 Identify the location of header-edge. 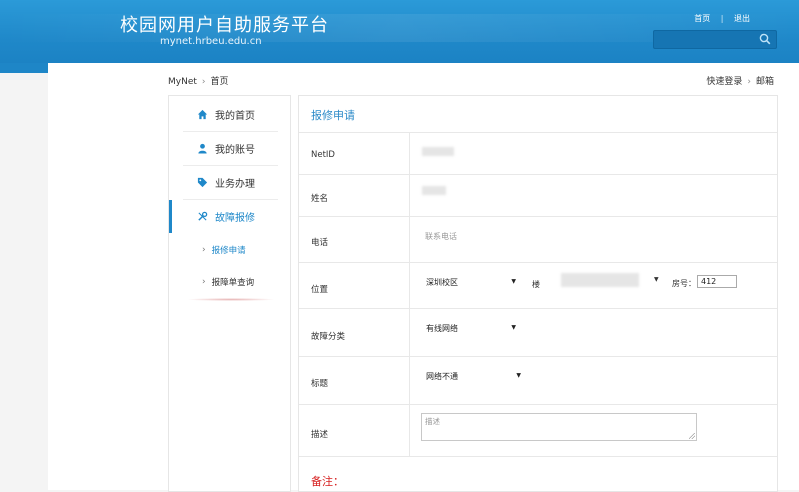
(24, 68).